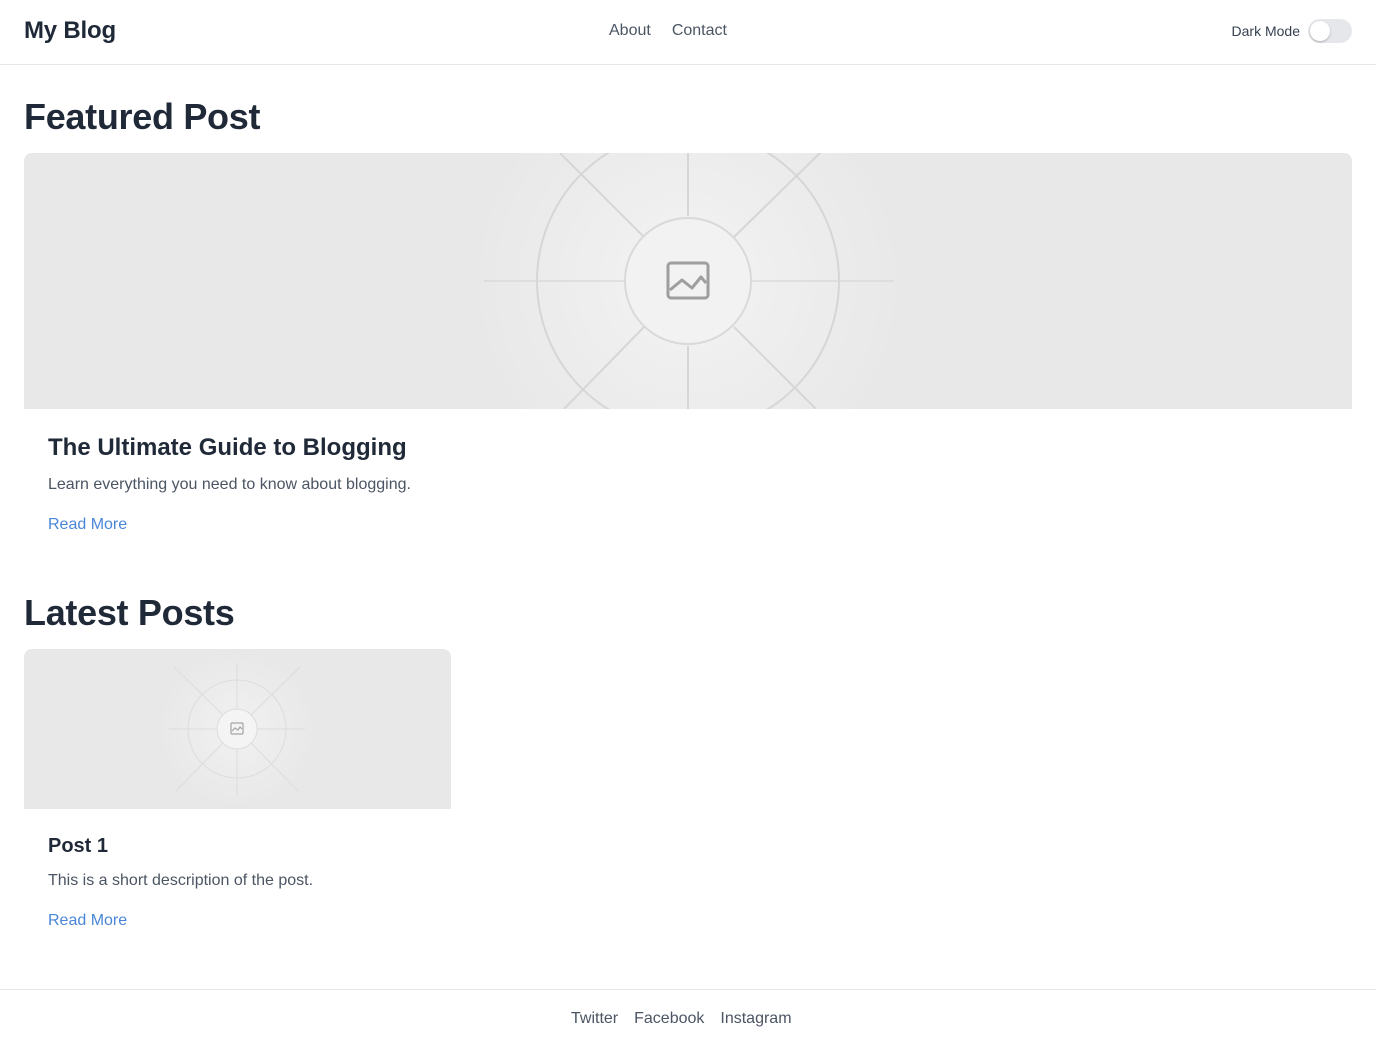 The width and height of the screenshot is (1376, 1046). I want to click on dark-mode-toggle, so click(1330, 31).